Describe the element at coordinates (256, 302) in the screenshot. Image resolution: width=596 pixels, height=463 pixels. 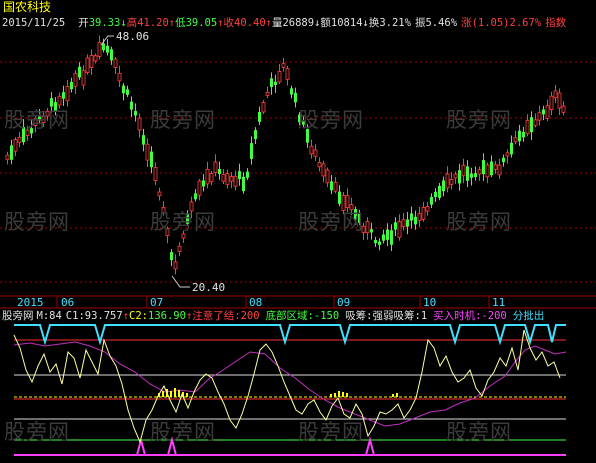
I see `time-axis-label: 08` at that location.